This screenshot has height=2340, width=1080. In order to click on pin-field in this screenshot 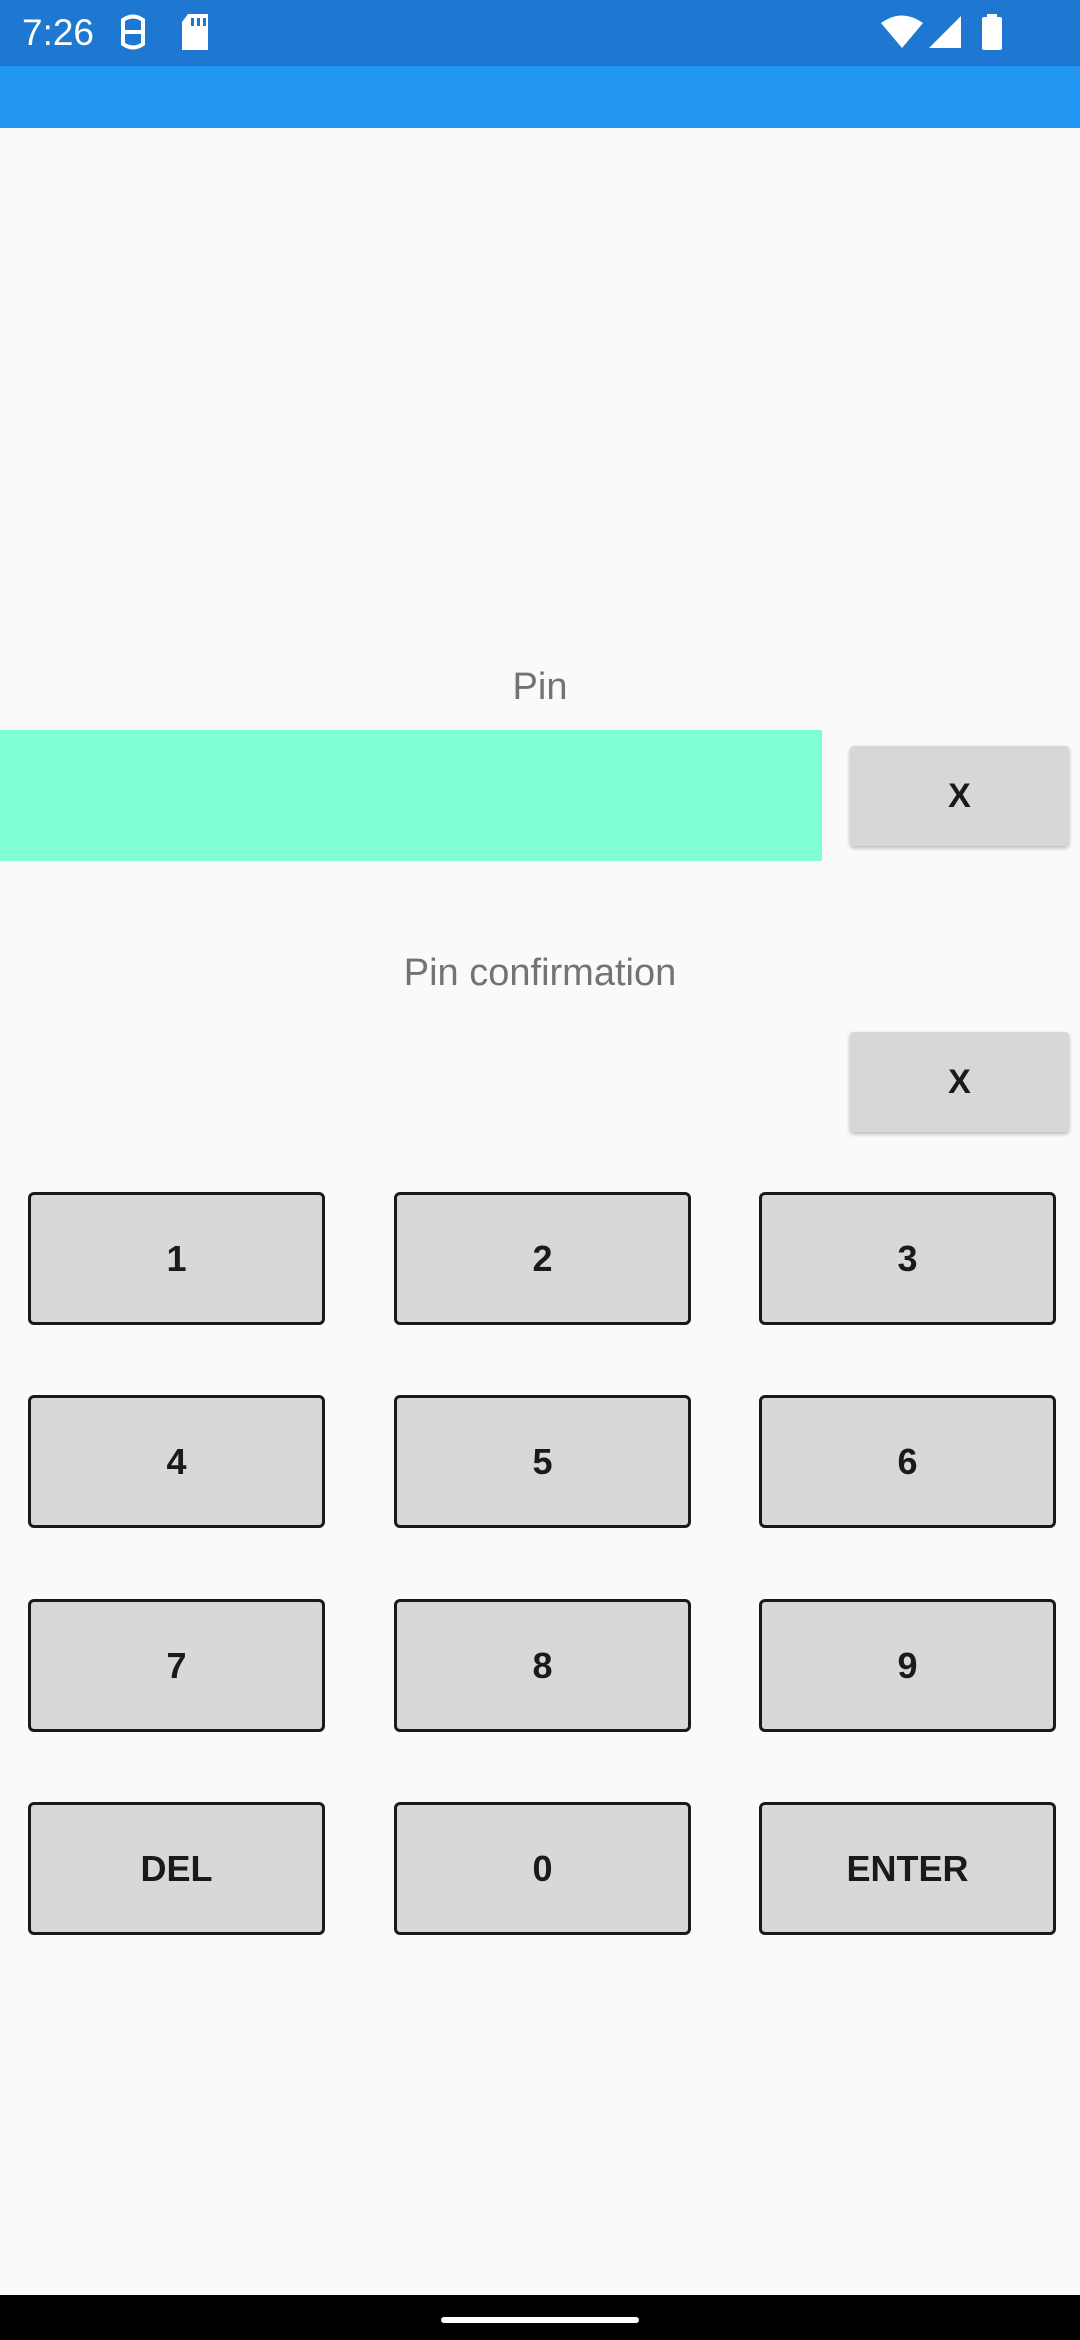, I will do `click(411, 795)`.